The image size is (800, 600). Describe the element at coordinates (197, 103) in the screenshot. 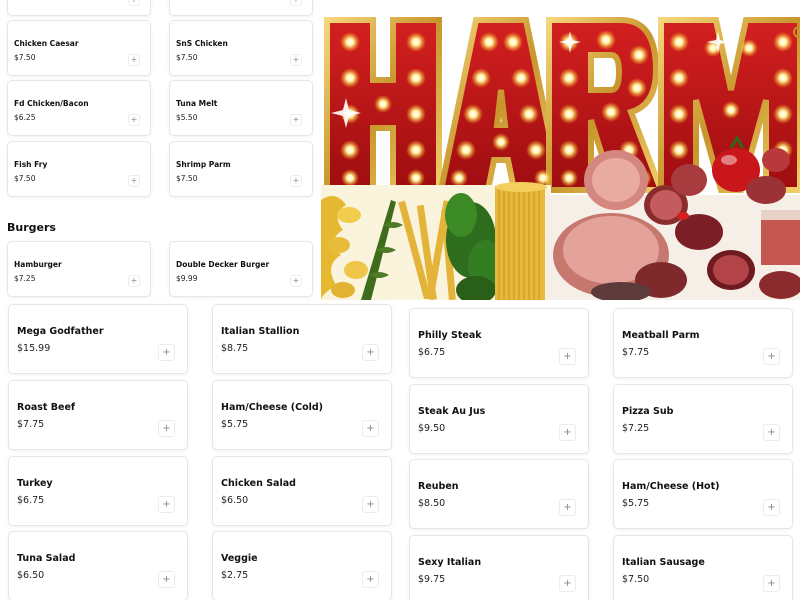

I see `item-name: Tuna Melt` at that location.